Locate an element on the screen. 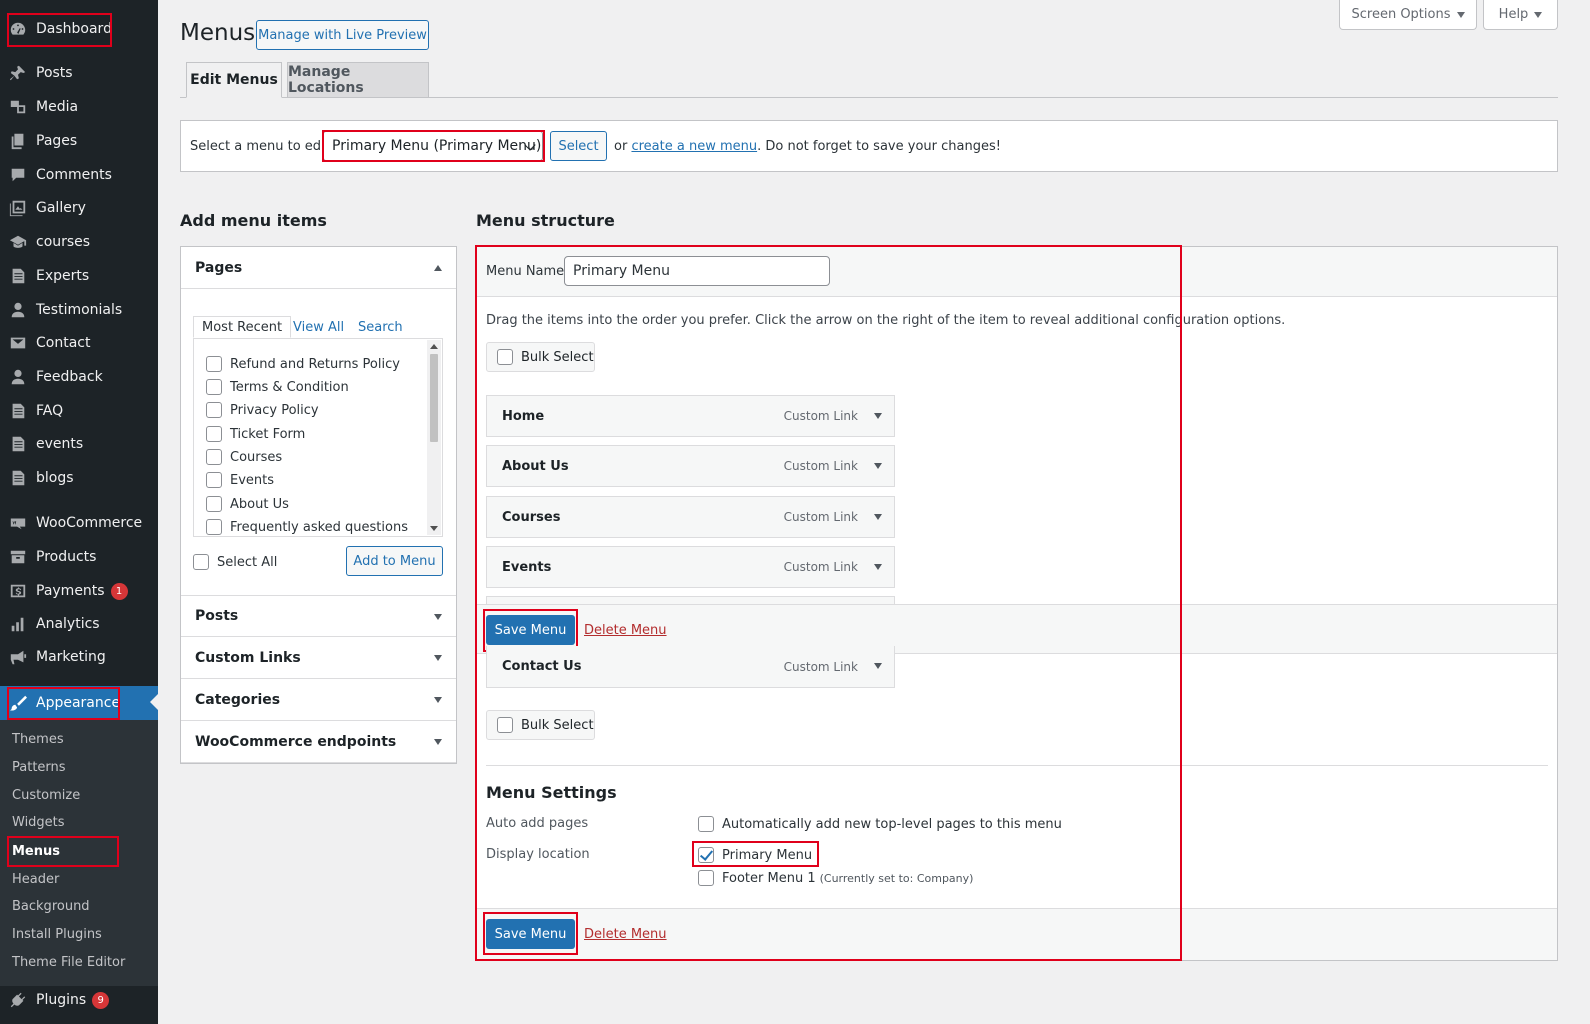 The height and width of the screenshot is (1024, 1590). bulk-select-button: Bulk Select is located at coordinates (540, 357).